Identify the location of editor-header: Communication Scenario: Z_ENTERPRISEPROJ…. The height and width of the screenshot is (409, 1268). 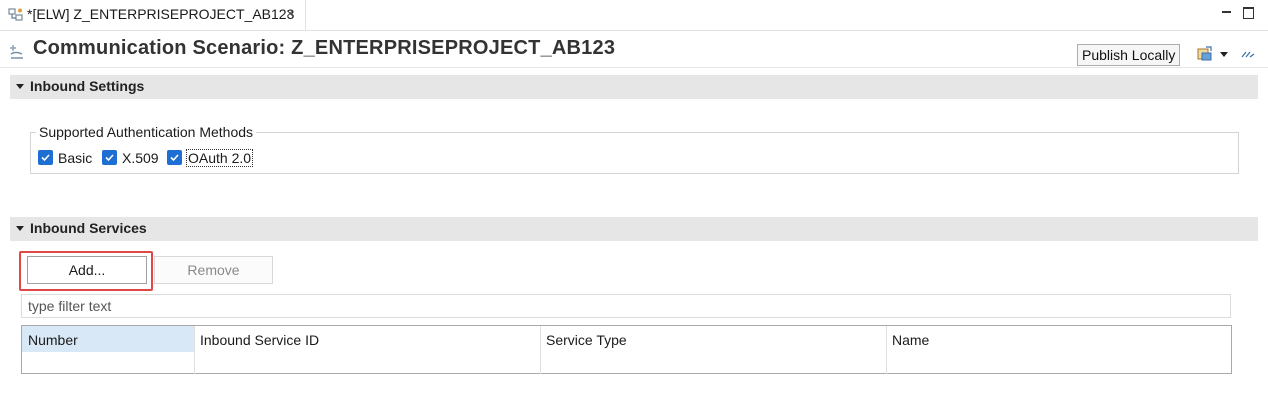
(634, 49).